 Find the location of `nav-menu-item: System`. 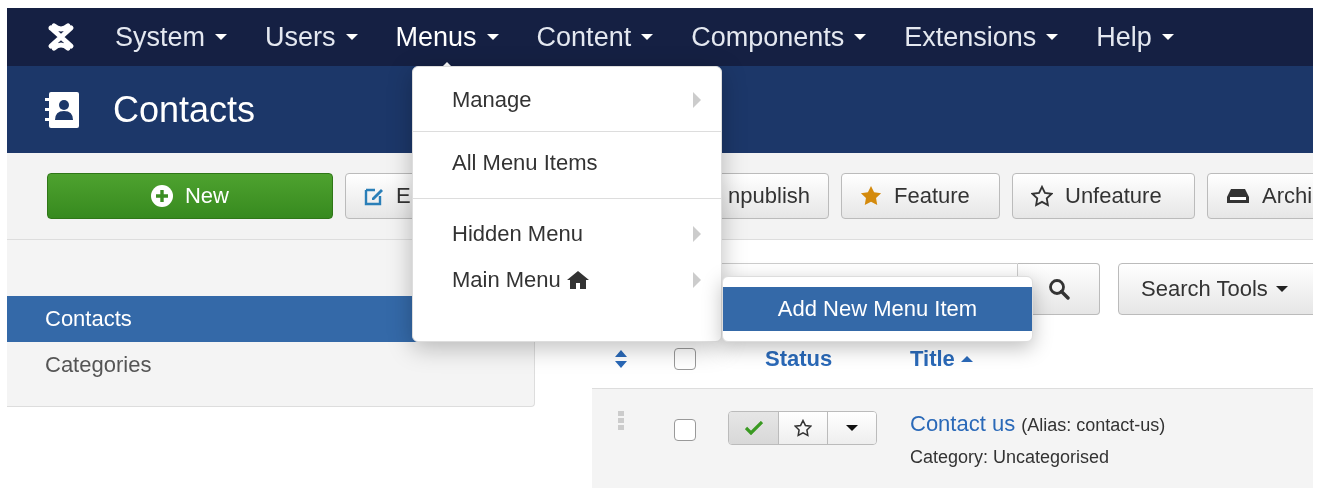

nav-menu-item: System is located at coordinates (171, 37).